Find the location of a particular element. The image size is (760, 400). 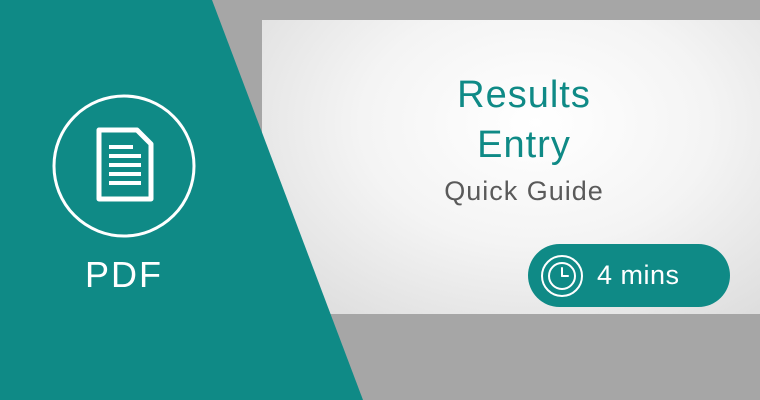

clock-icon is located at coordinates (562, 275).